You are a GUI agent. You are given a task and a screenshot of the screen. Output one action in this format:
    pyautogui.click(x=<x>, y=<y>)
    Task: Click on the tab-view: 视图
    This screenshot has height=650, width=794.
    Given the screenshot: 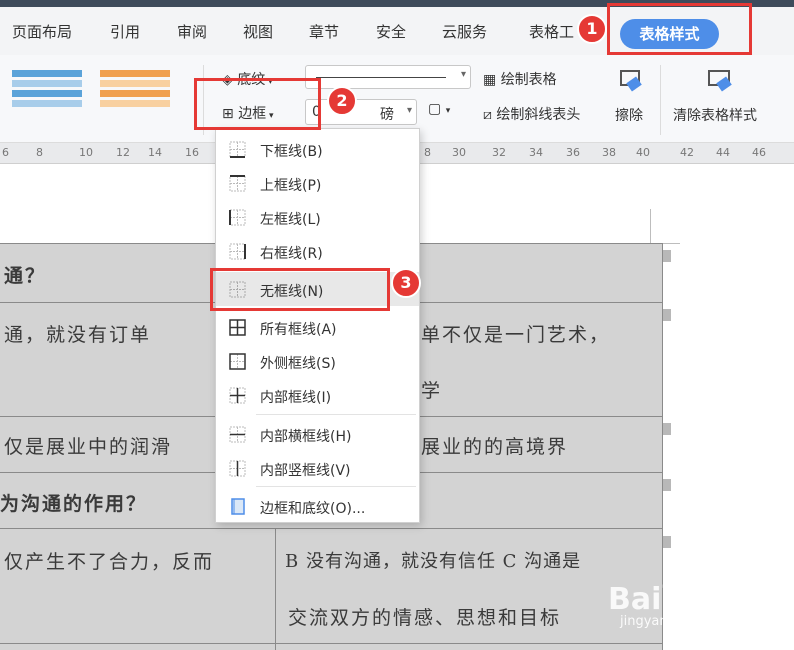 What is the action you would take?
    pyautogui.click(x=258, y=31)
    